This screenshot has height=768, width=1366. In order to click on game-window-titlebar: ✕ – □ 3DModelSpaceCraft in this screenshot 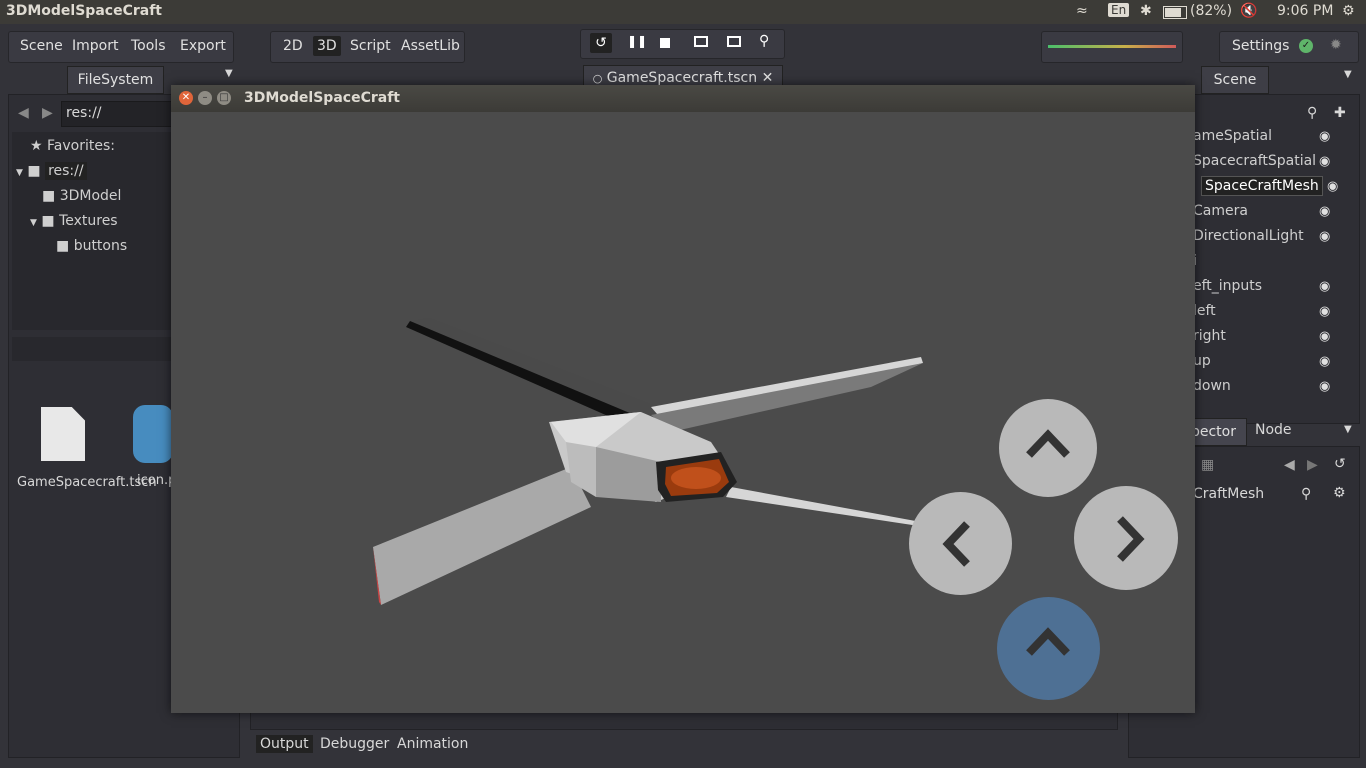, I will do `click(683, 98)`.